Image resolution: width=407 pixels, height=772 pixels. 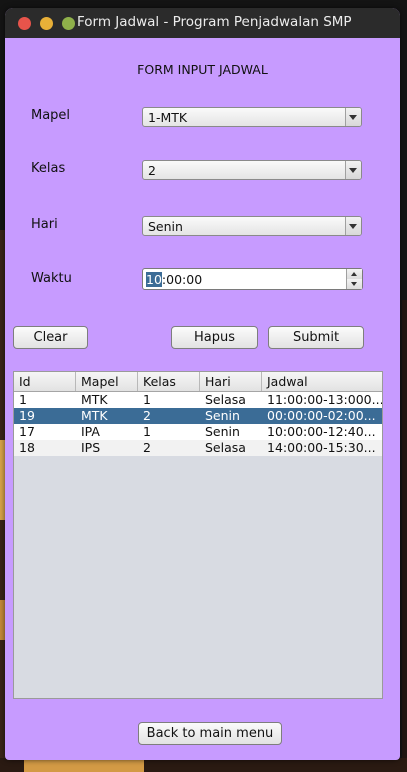 What do you see at coordinates (252, 279) in the screenshot?
I see `waktu-time-spinner: 10:00:00` at bounding box center [252, 279].